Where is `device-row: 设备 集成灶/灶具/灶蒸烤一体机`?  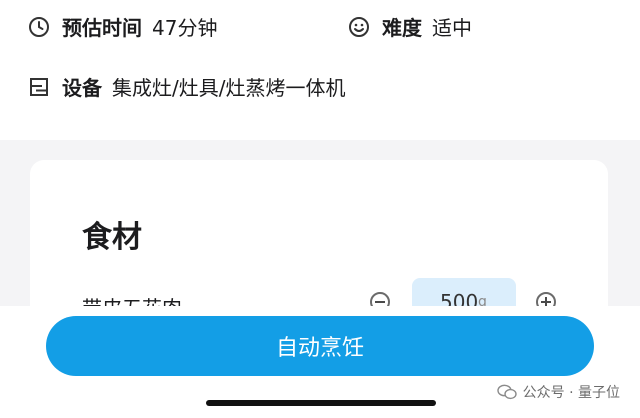 device-row: 设备 集成灶/灶具/灶蒸烤一体机 is located at coordinates (186, 86).